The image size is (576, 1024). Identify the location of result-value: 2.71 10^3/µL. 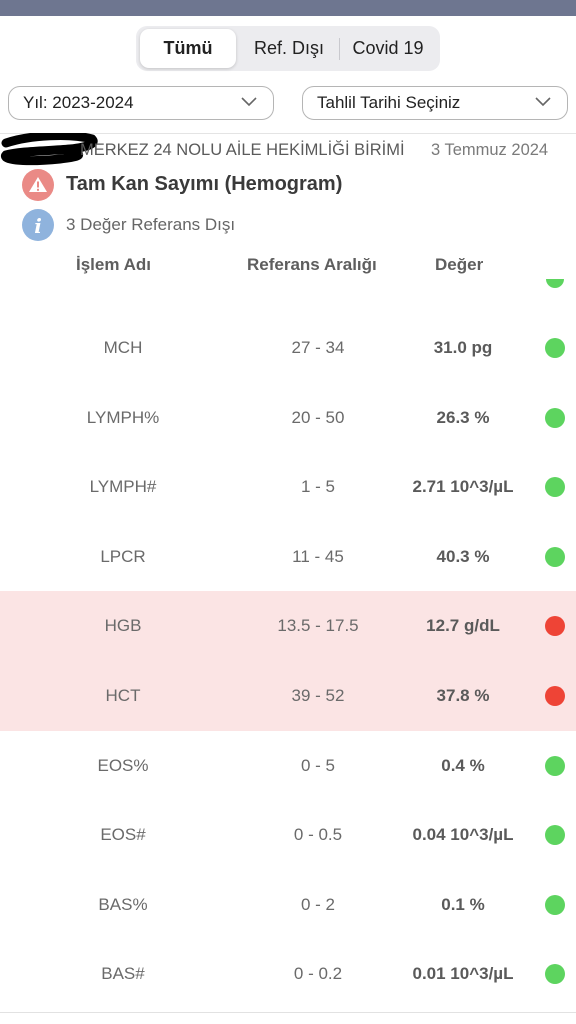
(463, 487).